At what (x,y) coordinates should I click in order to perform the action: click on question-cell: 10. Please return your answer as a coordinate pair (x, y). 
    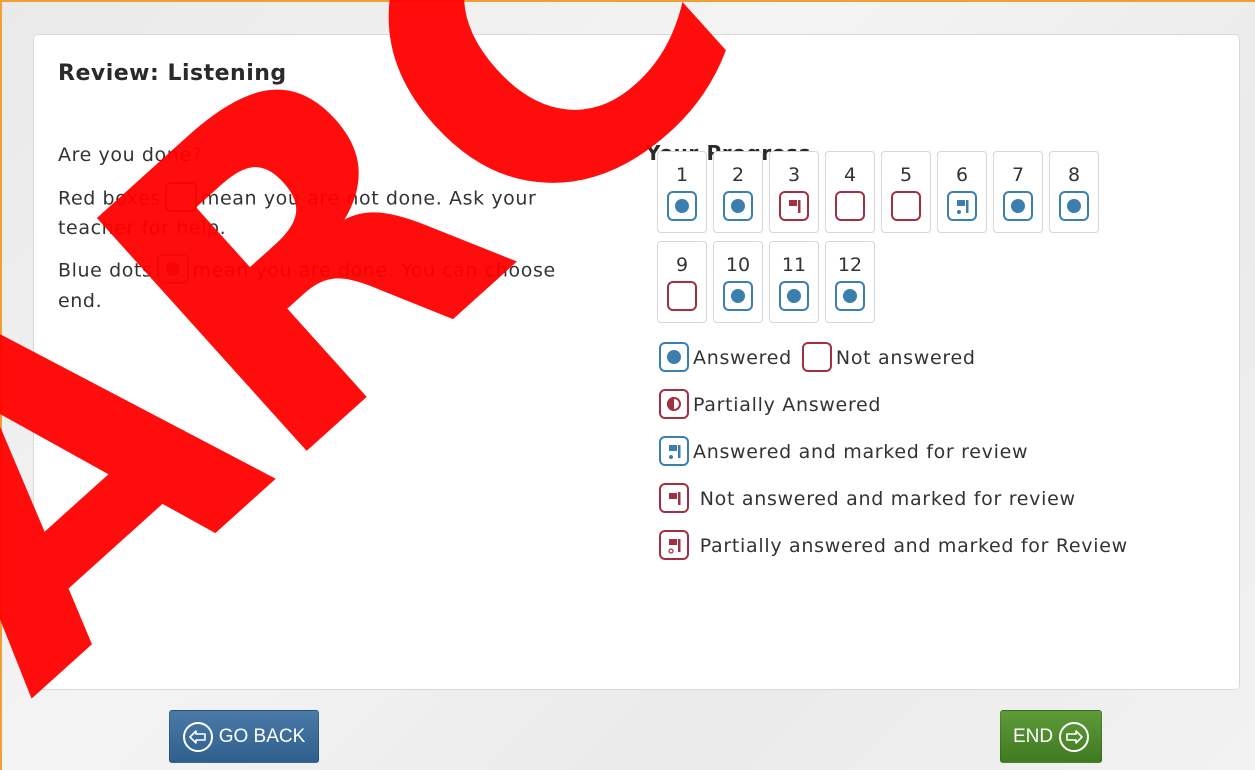
    Looking at the image, I should click on (738, 282).